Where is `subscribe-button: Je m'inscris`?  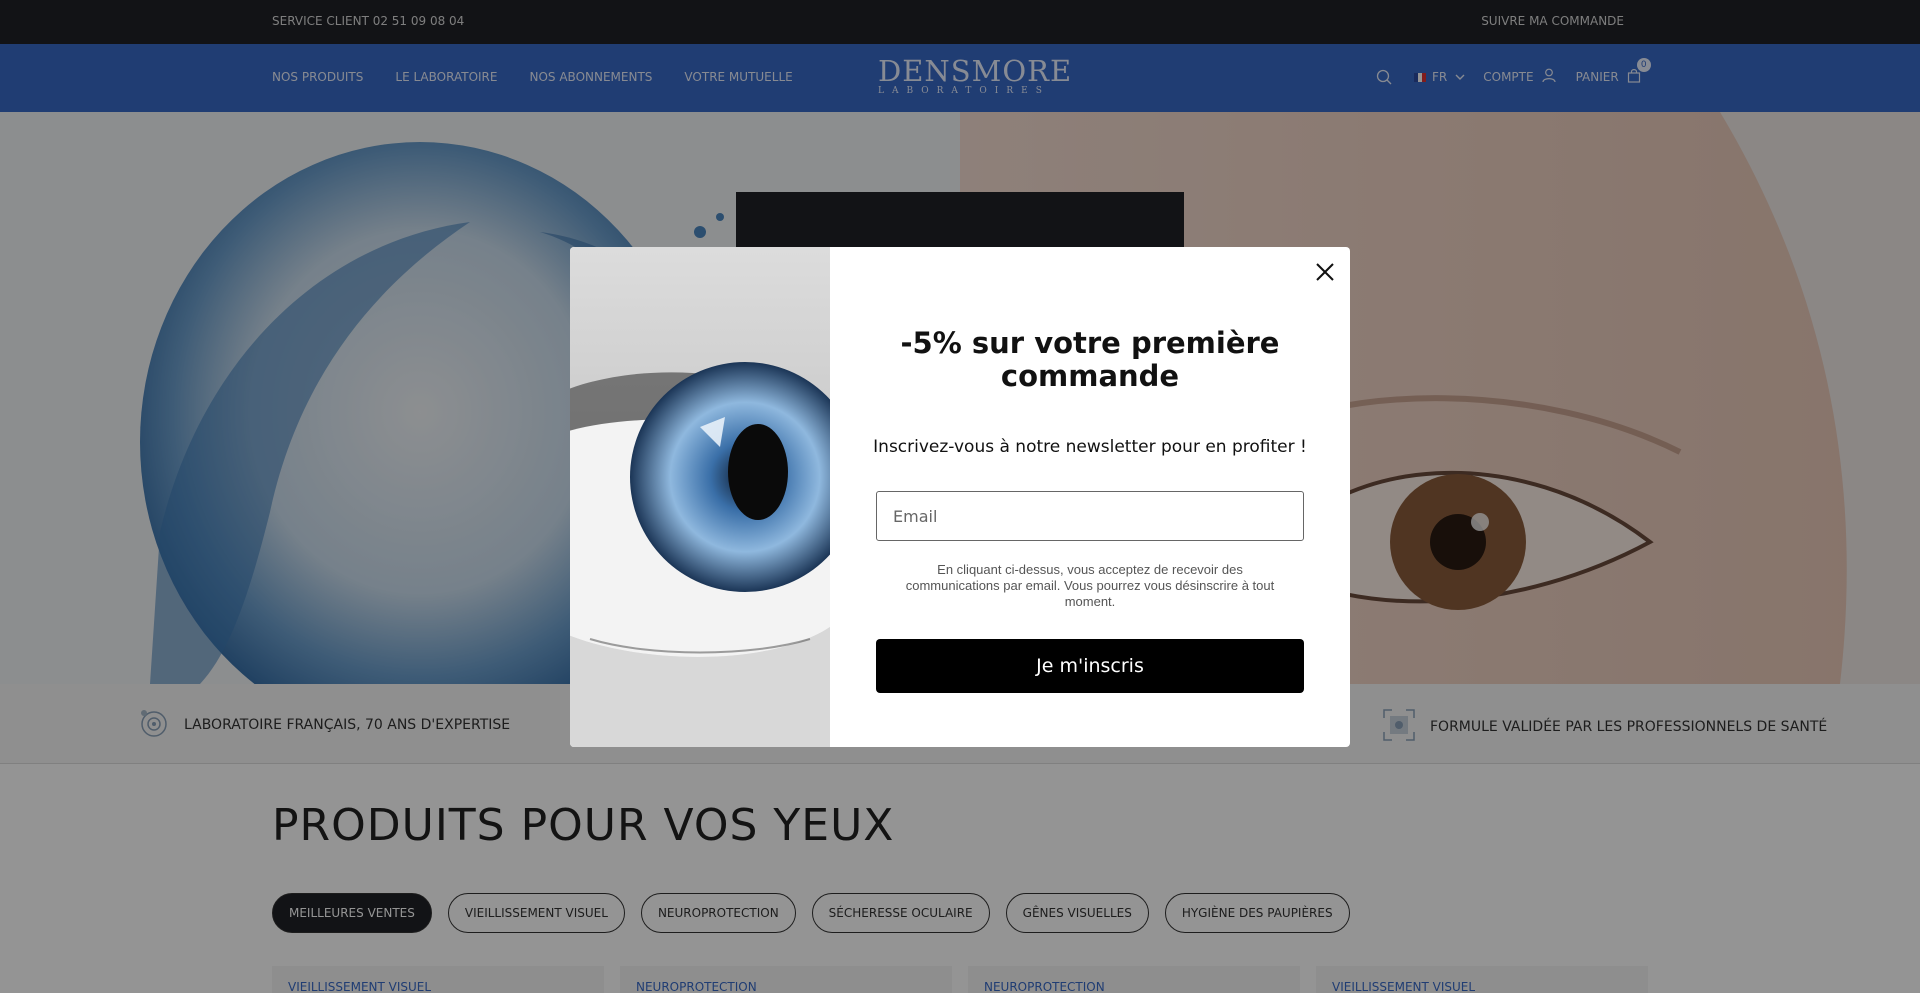 subscribe-button: Je m'inscris is located at coordinates (1090, 666).